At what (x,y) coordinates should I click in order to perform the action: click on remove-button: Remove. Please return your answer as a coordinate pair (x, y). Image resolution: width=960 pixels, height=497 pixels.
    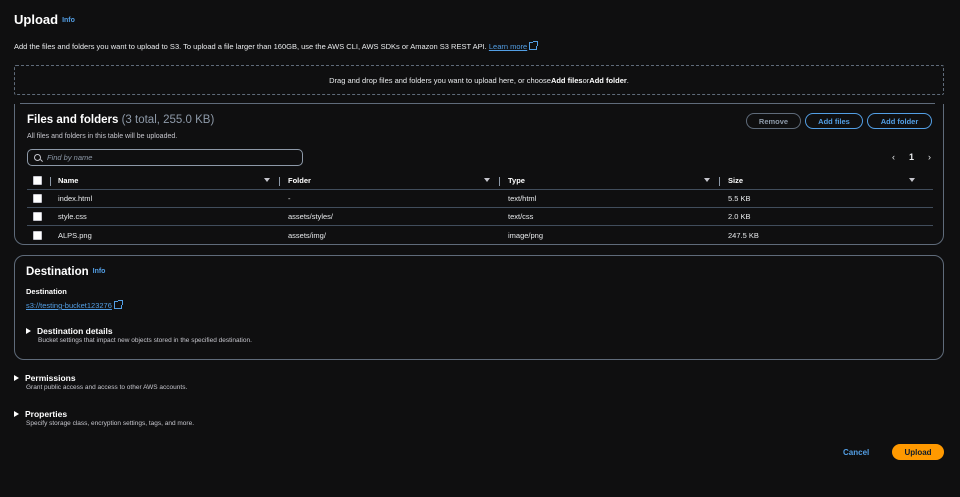
    Looking at the image, I should click on (773, 121).